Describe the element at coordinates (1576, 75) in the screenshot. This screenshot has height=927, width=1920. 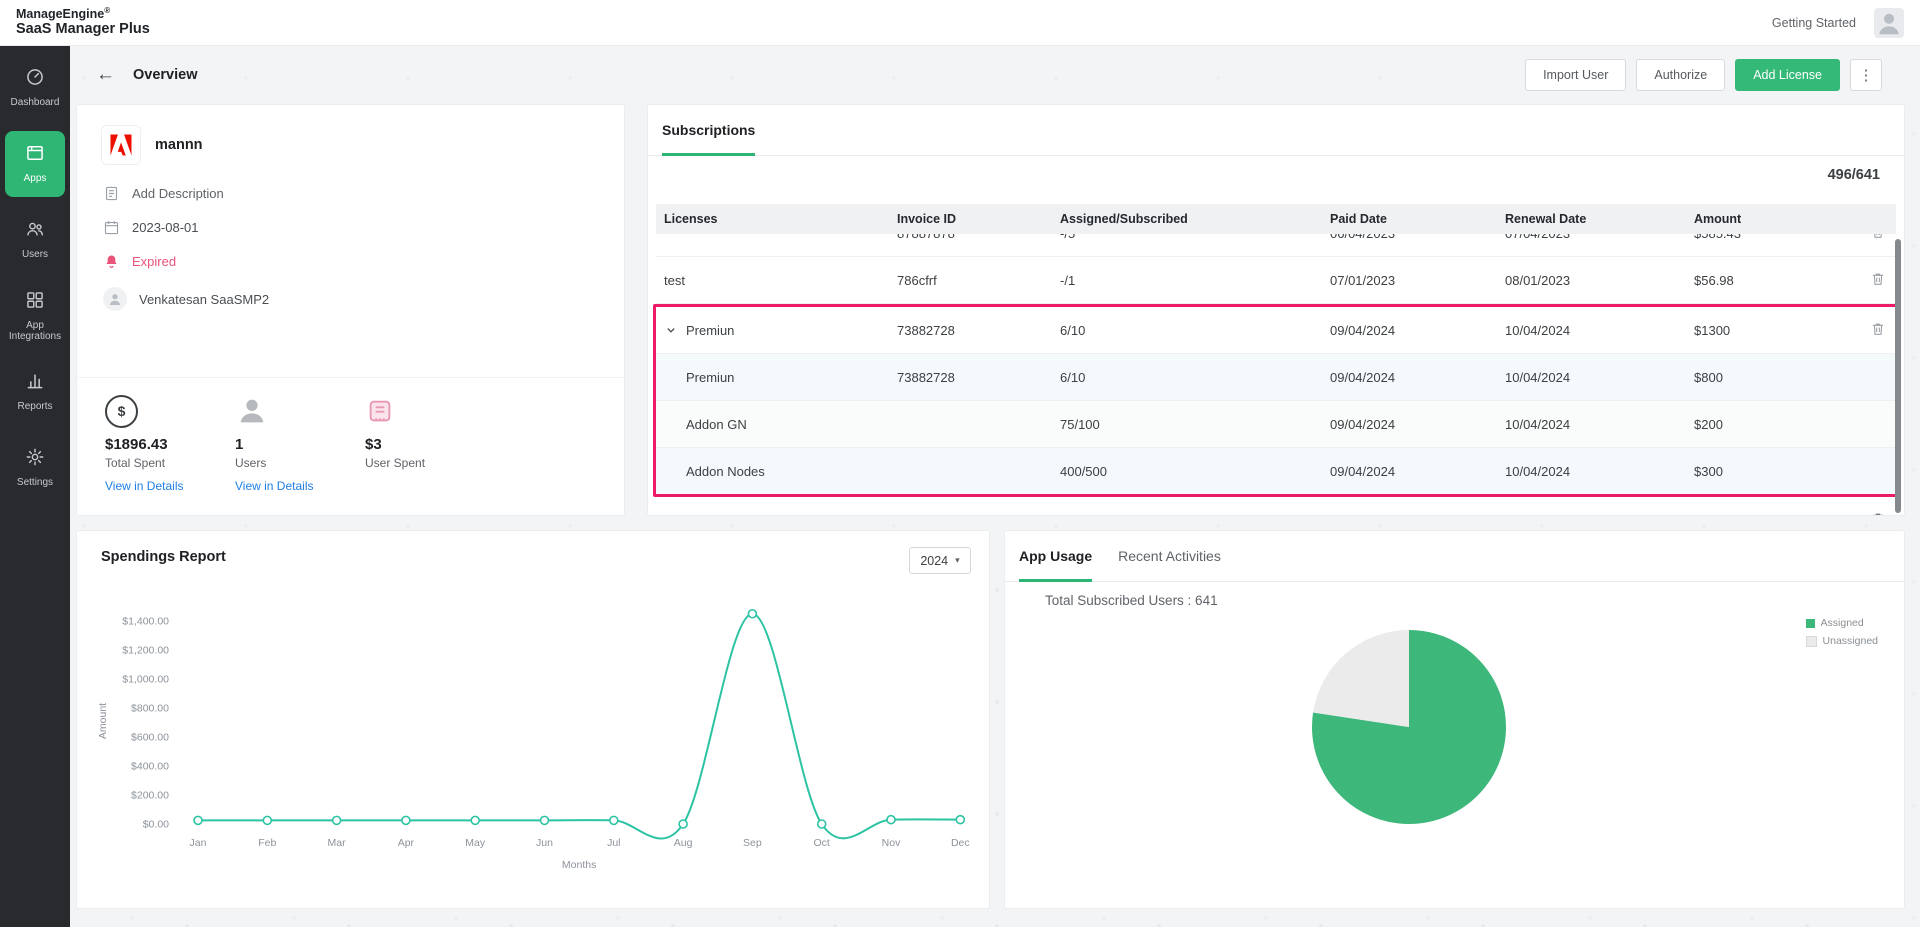
I see `import-user-button: Import User` at that location.